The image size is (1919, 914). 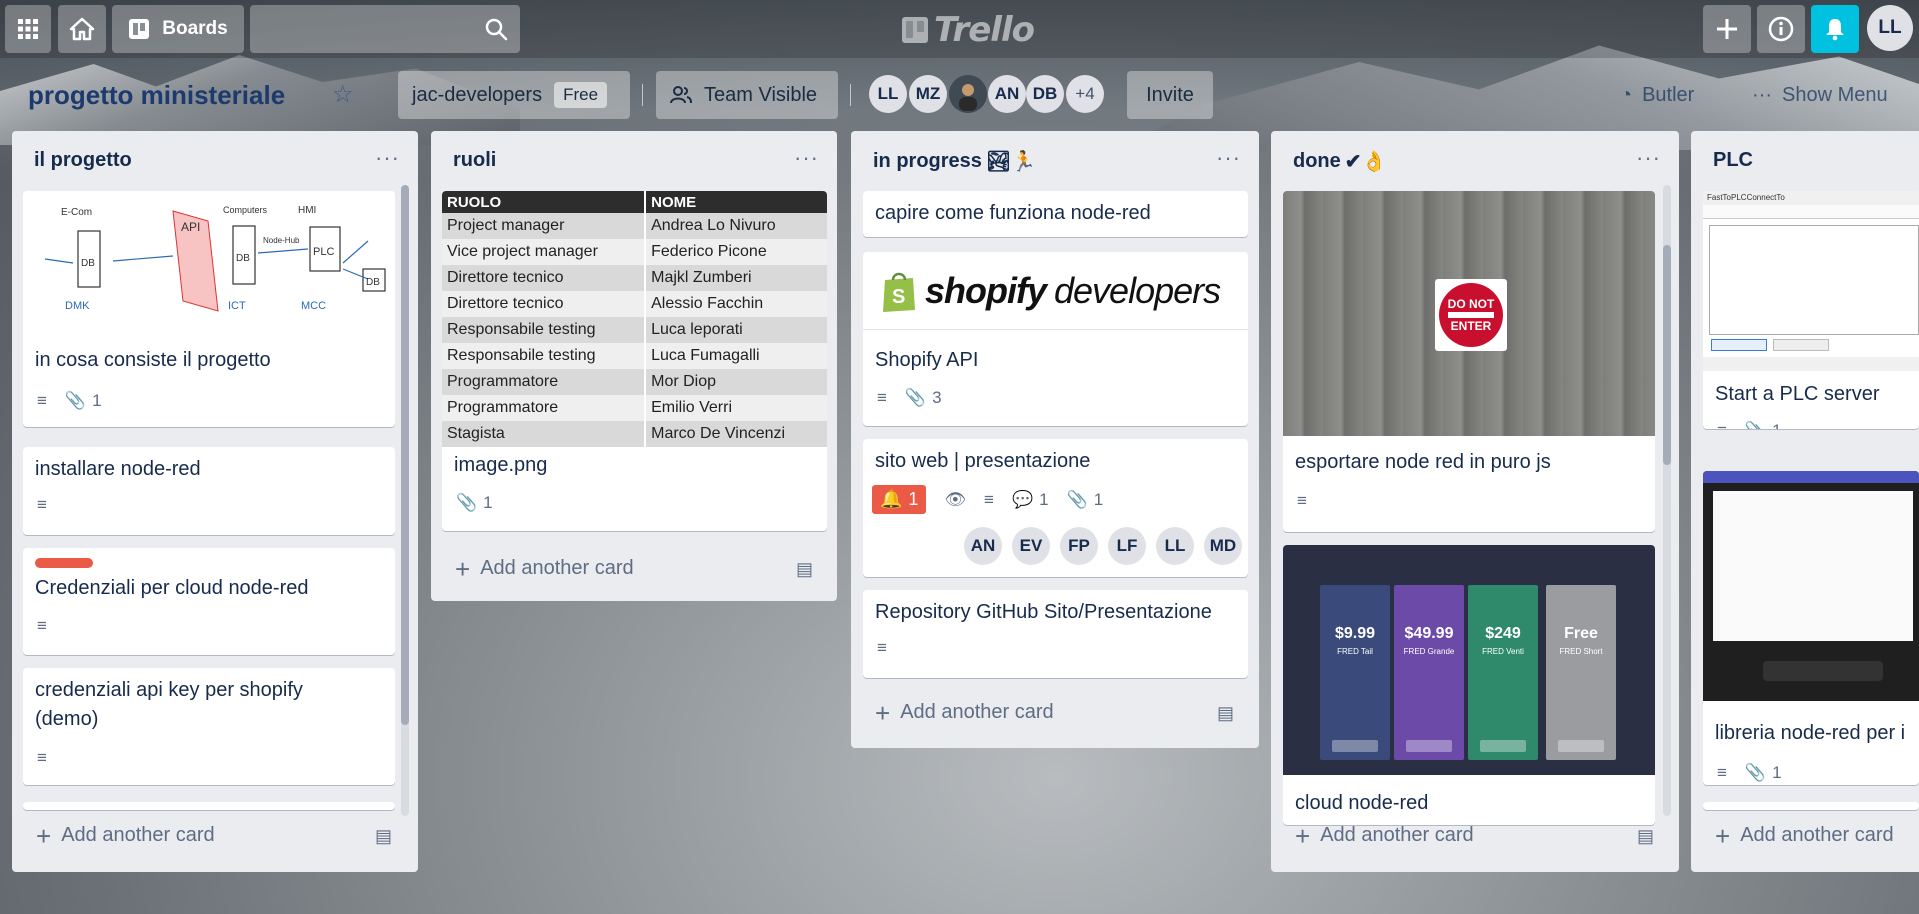 I want to click on list-title: in progress 🏞🏃, so click(x=954, y=161).